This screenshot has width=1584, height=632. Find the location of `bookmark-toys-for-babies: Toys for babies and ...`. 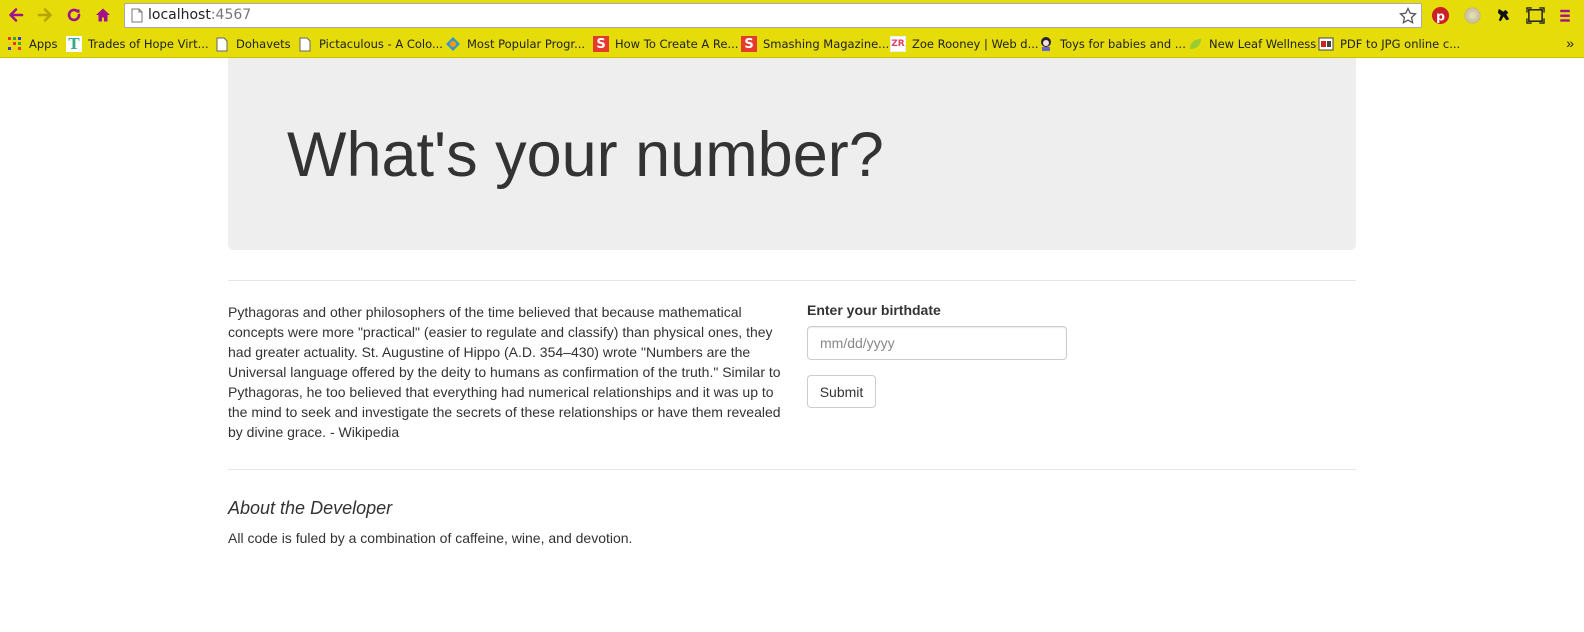

bookmark-toys-for-babies: Toys for babies and ... is located at coordinates (1112, 44).